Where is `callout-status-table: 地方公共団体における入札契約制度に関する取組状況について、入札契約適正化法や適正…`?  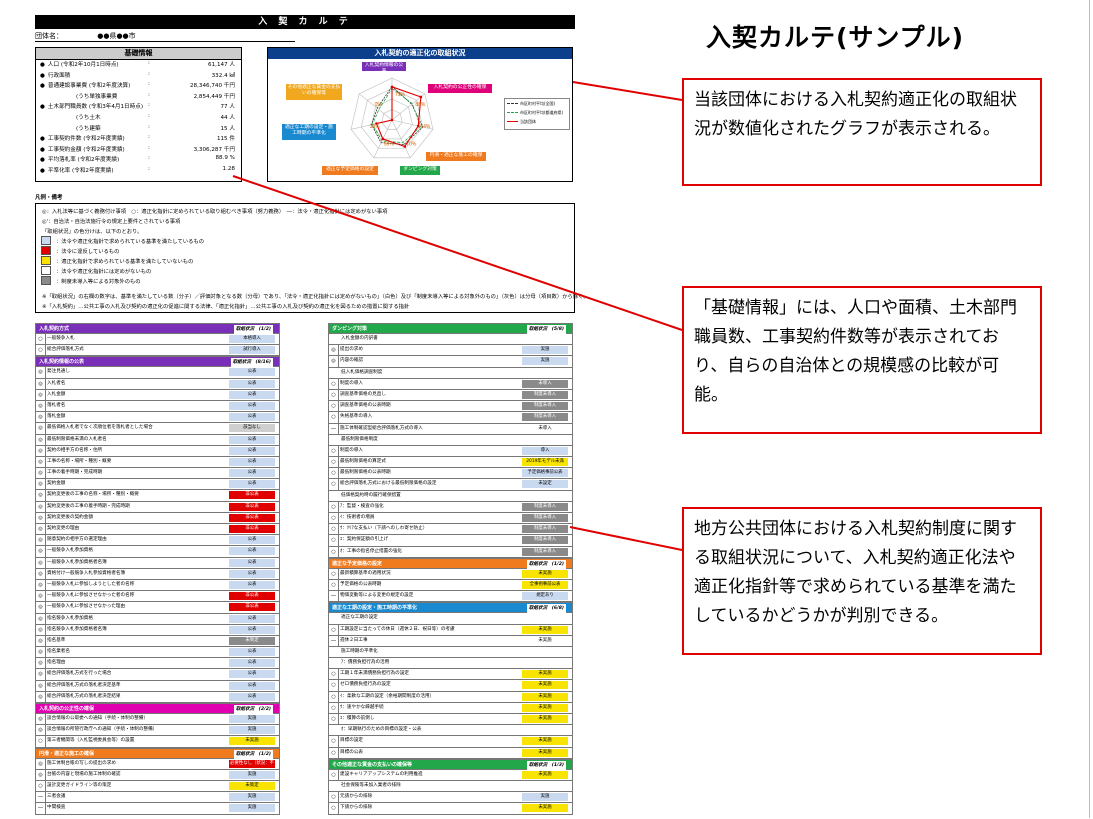
callout-status-table: 地方公共団体における入札契約制度に関する取組状況について、入札契約適正化法や適正… is located at coordinates (862, 581).